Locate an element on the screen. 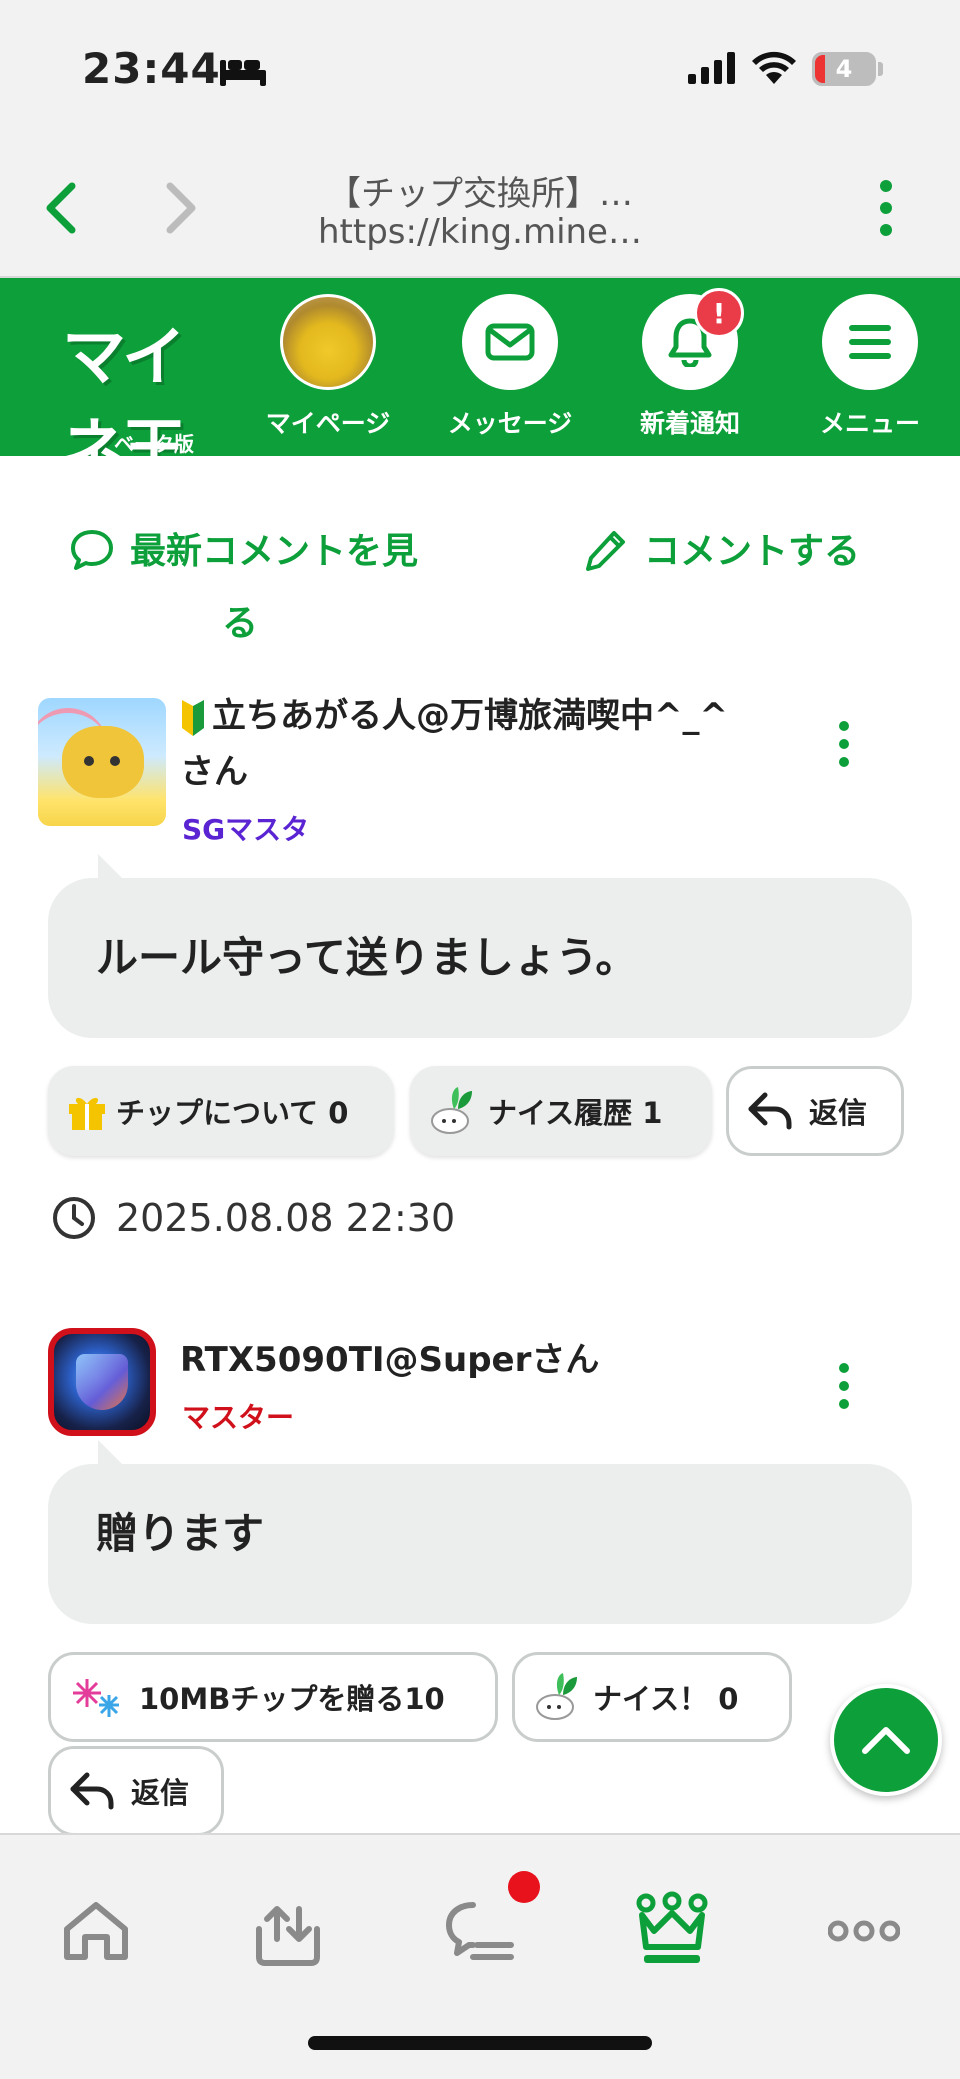  comment-username: 立ちあがる人@万博旅満喫中^_^ さん is located at coordinates (480, 744).